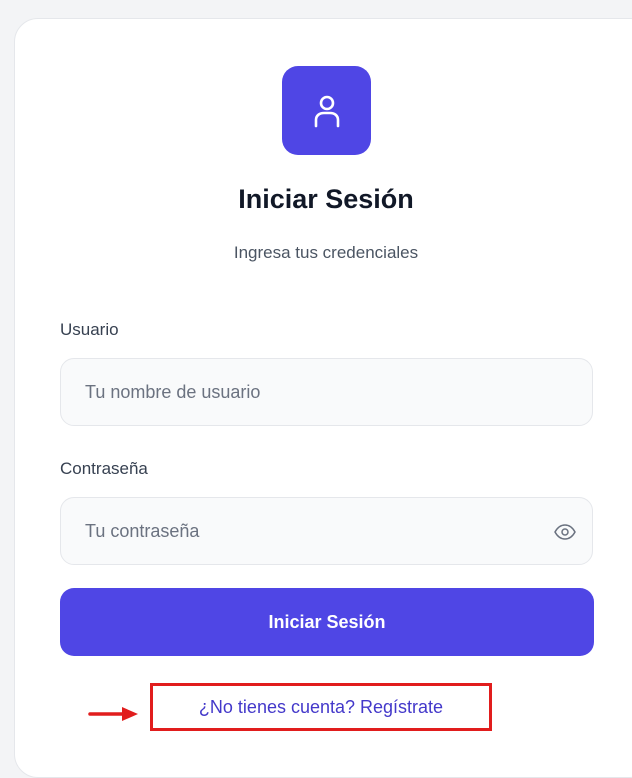 This screenshot has width=632, height=778. Describe the element at coordinates (113, 714) in the screenshot. I see `arrow-right-icon` at that location.